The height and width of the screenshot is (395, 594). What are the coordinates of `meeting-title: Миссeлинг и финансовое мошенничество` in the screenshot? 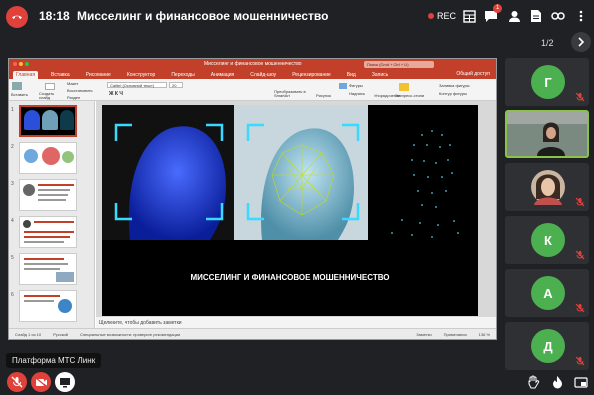 It's located at (203, 16).